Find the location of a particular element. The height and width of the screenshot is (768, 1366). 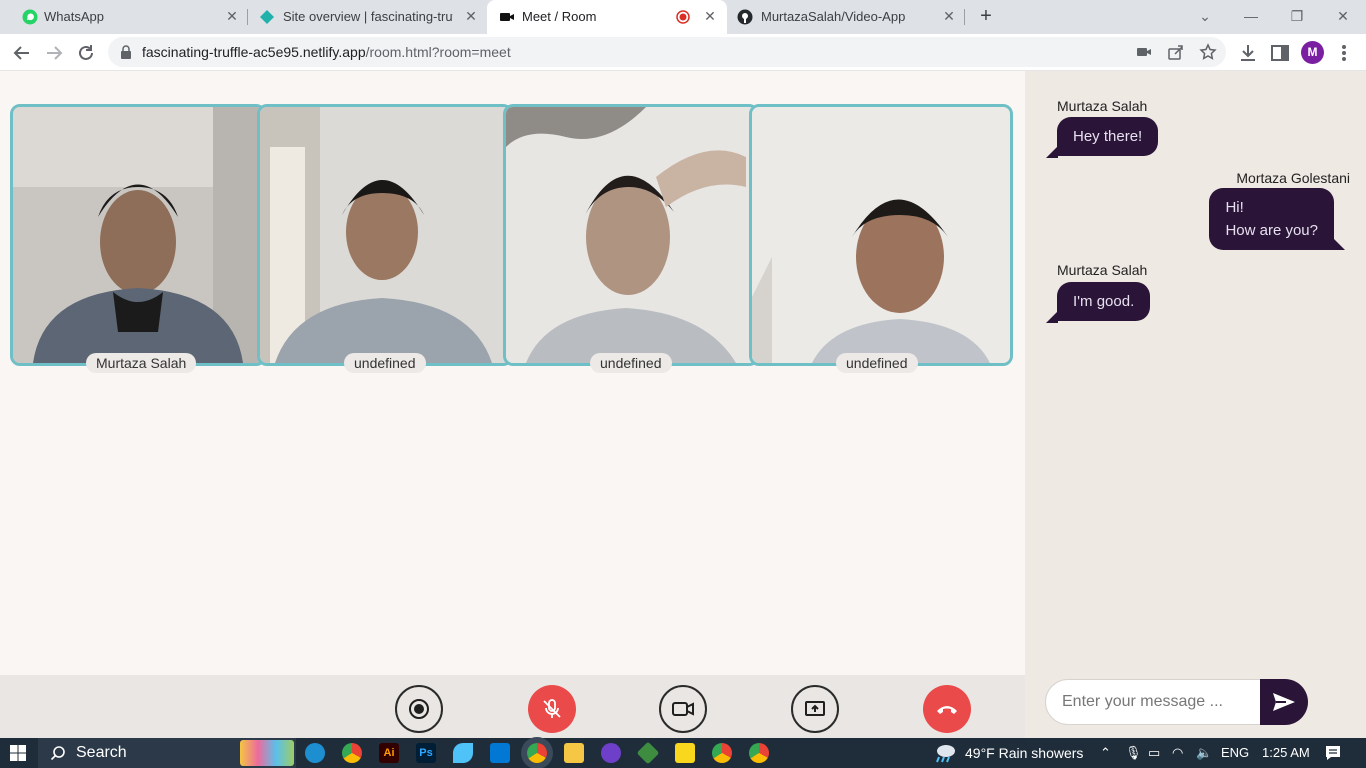

clock: 1:25 AM is located at coordinates (1286, 752).